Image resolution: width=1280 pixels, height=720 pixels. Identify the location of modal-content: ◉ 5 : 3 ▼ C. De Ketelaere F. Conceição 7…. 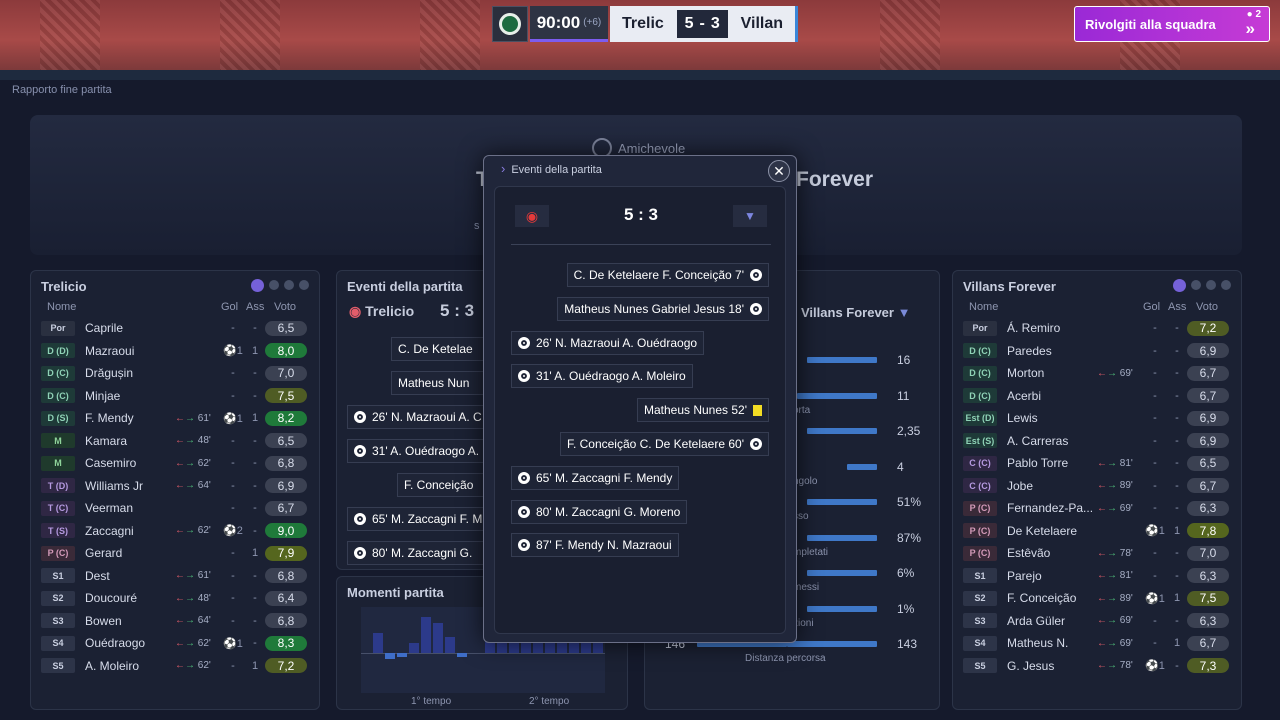
(640, 410).